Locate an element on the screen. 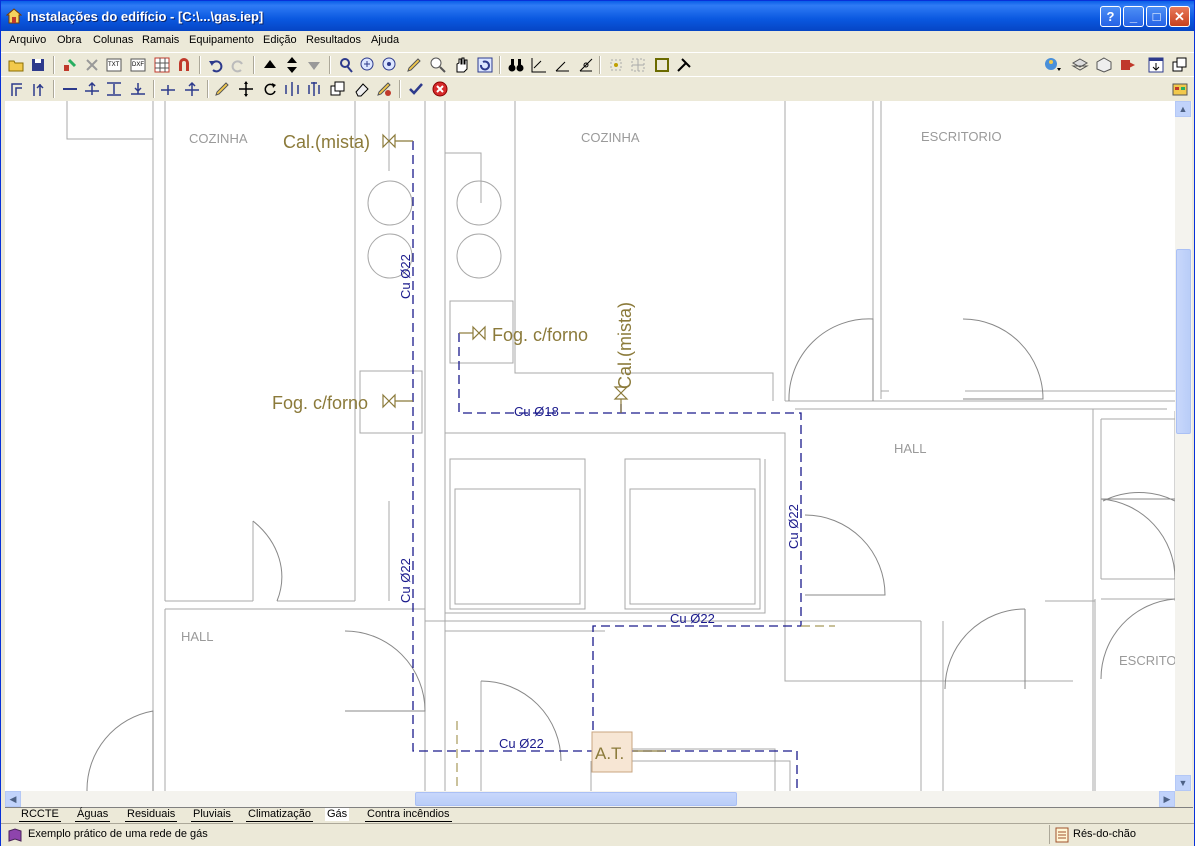 This screenshot has height=846, width=1195. close-button: ✕ is located at coordinates (1179, 16).